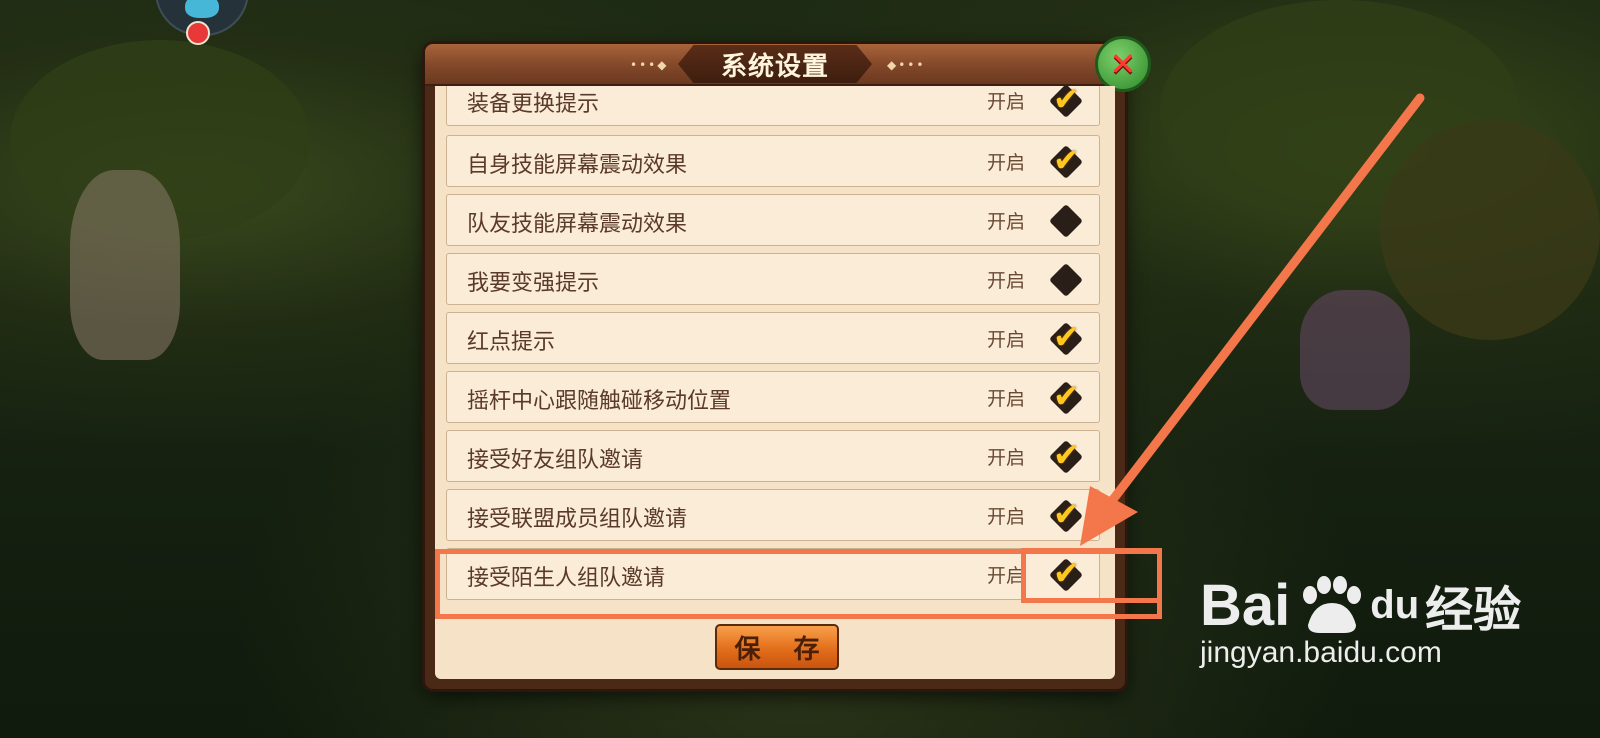 This screenshot has height=738, width=1600. I want to click on baidu-jingyan-watermark: Bai du 经验 jingyan.baidu.com, so click(1360, 620).